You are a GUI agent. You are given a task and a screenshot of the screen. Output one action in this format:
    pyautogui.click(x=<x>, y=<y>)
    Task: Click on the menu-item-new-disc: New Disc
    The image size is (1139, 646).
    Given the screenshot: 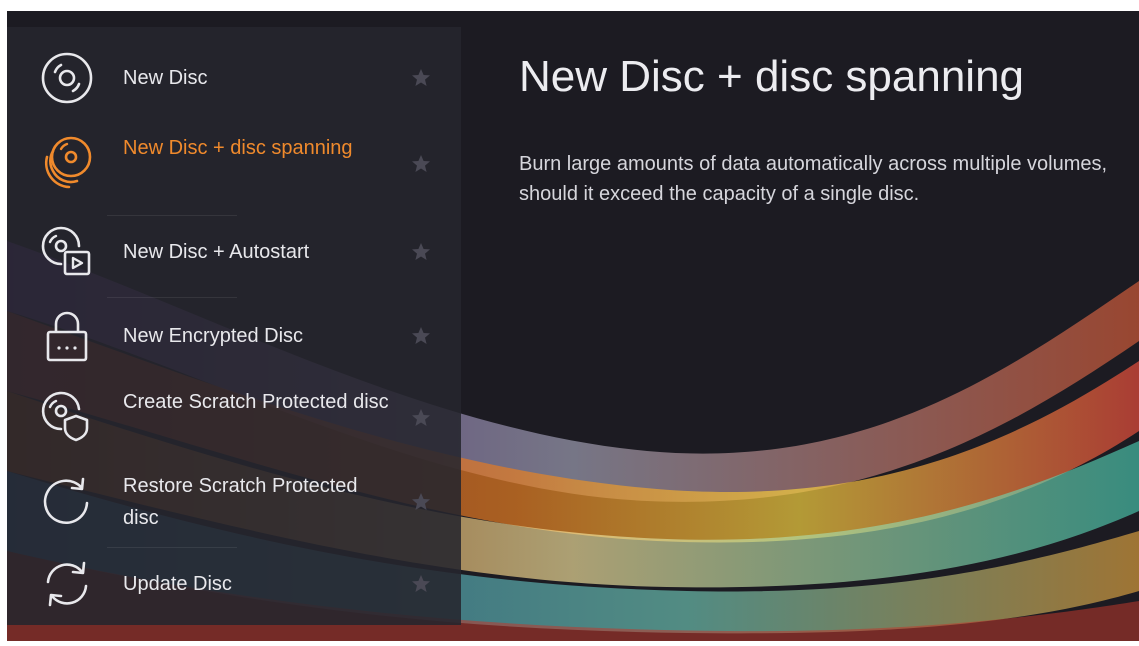 What is the action you would take?
    pyautogui.click(x=234, y=78)
    